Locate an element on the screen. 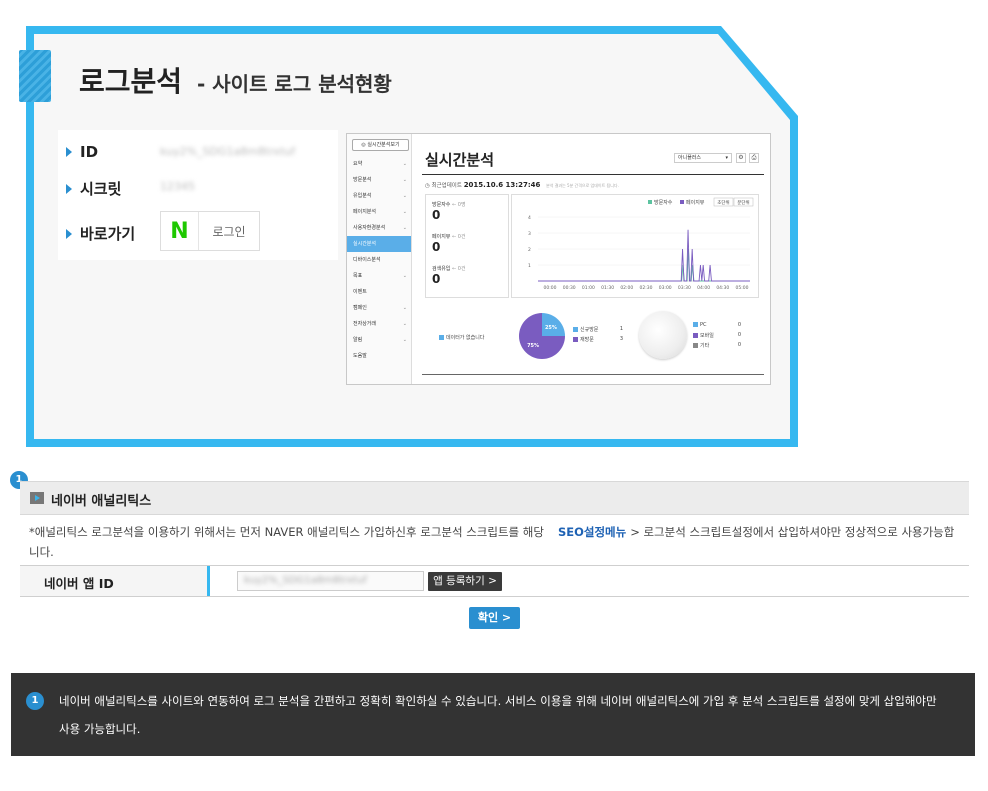 This screenshot has width=988, height=791. dashboard-menu-item: 유입분석 ⌄ is located at coordinates (379, 196).